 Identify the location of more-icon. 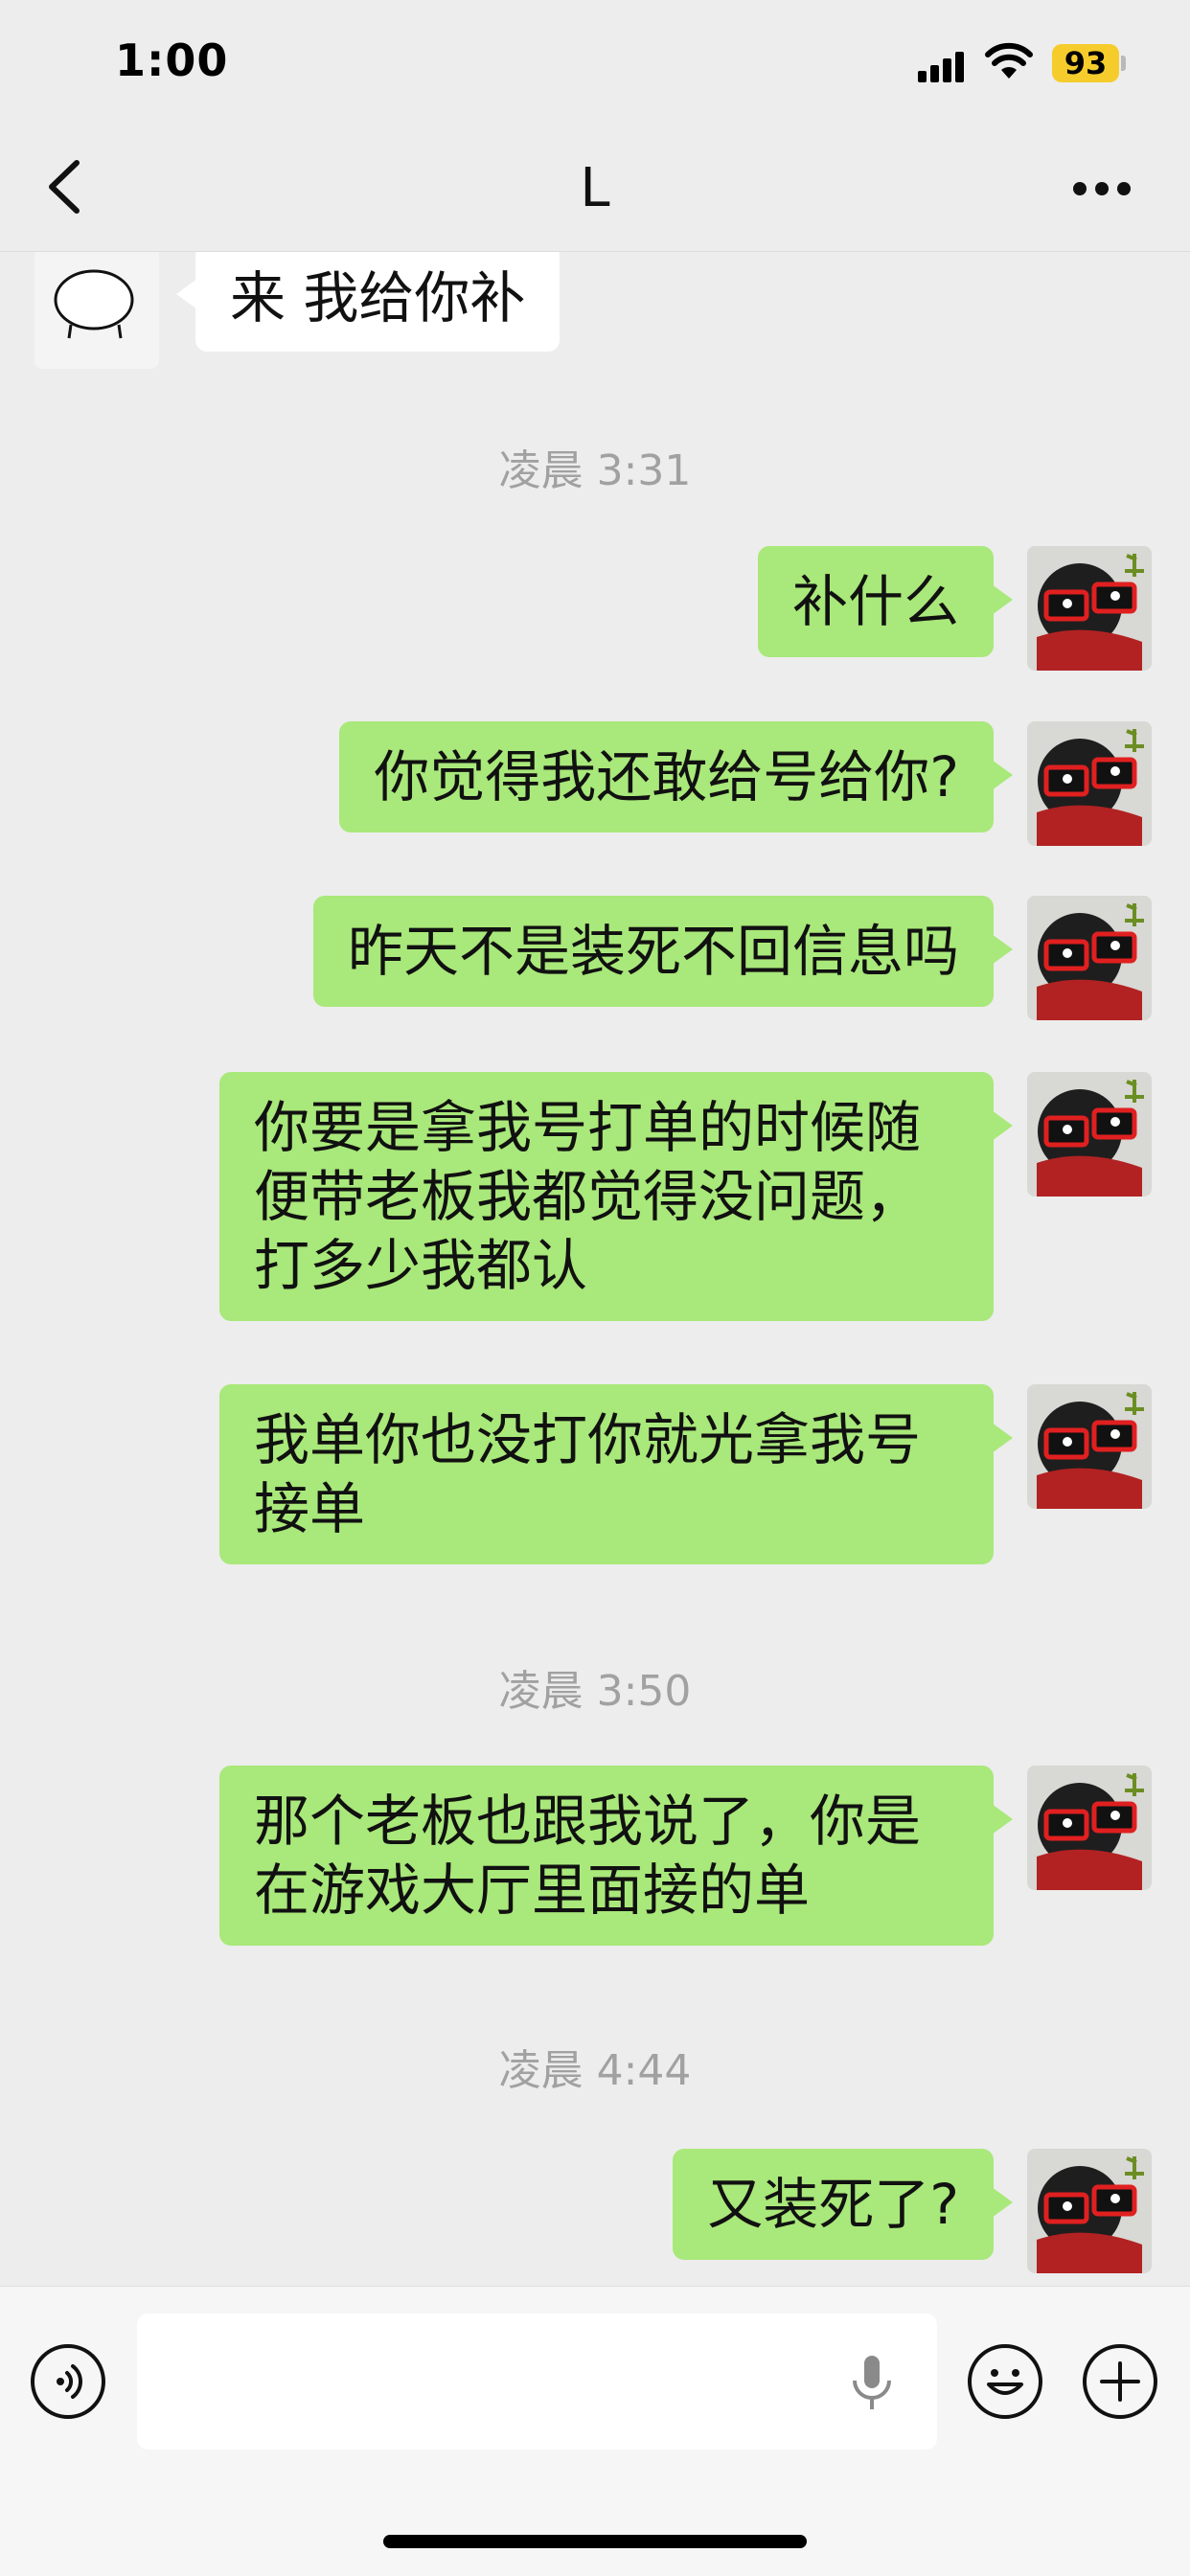
(1102, 188).